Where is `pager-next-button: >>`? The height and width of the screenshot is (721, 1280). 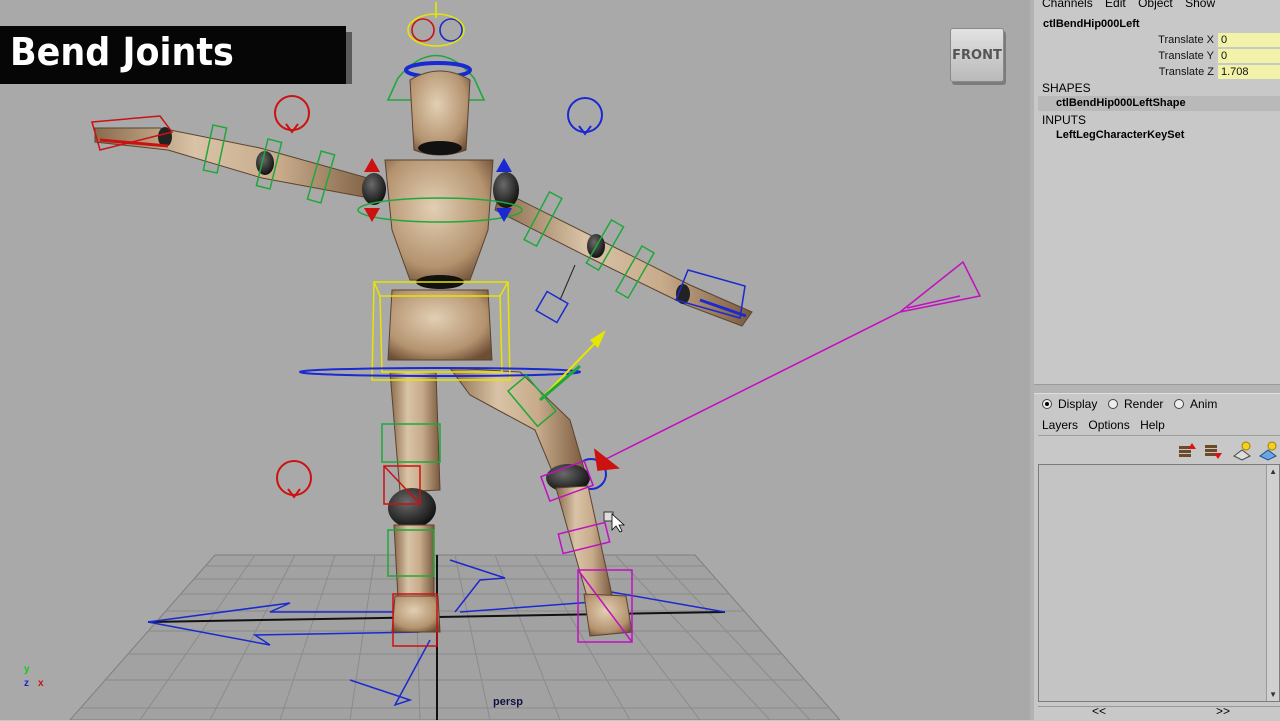
pager-next-button: >> is located at coordinates (1223, 711).